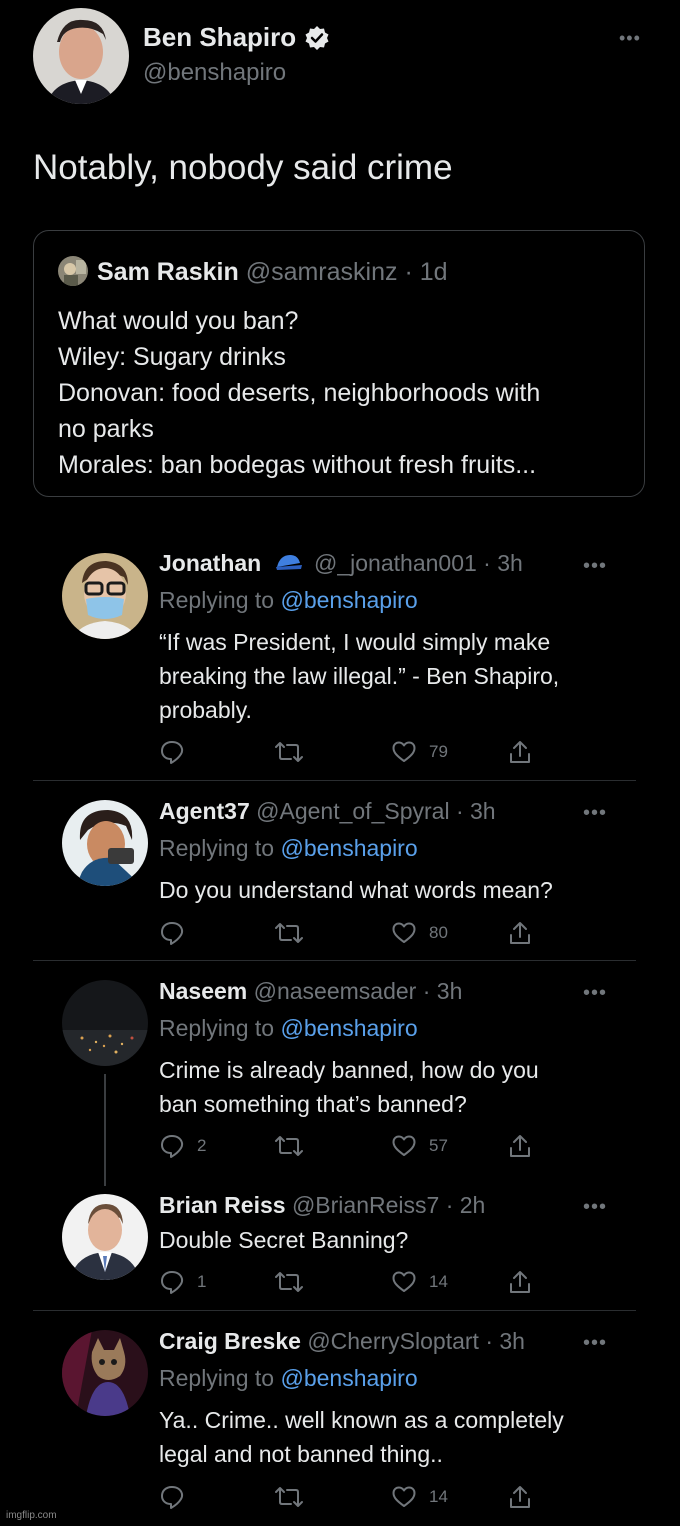 This screenshot has width=680, height=1526. What do you see at coordinates (335, 991) in the screenshot?
I see `reply-author-handle: @naseemsader` at bounding box center [335, 991].